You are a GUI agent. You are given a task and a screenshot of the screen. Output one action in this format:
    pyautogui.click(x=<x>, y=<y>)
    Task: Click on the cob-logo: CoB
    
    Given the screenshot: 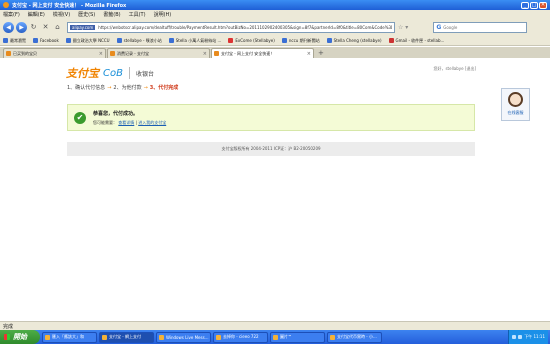 What is the action you would take?
    pyautogui.click(x=113, y=73)
    